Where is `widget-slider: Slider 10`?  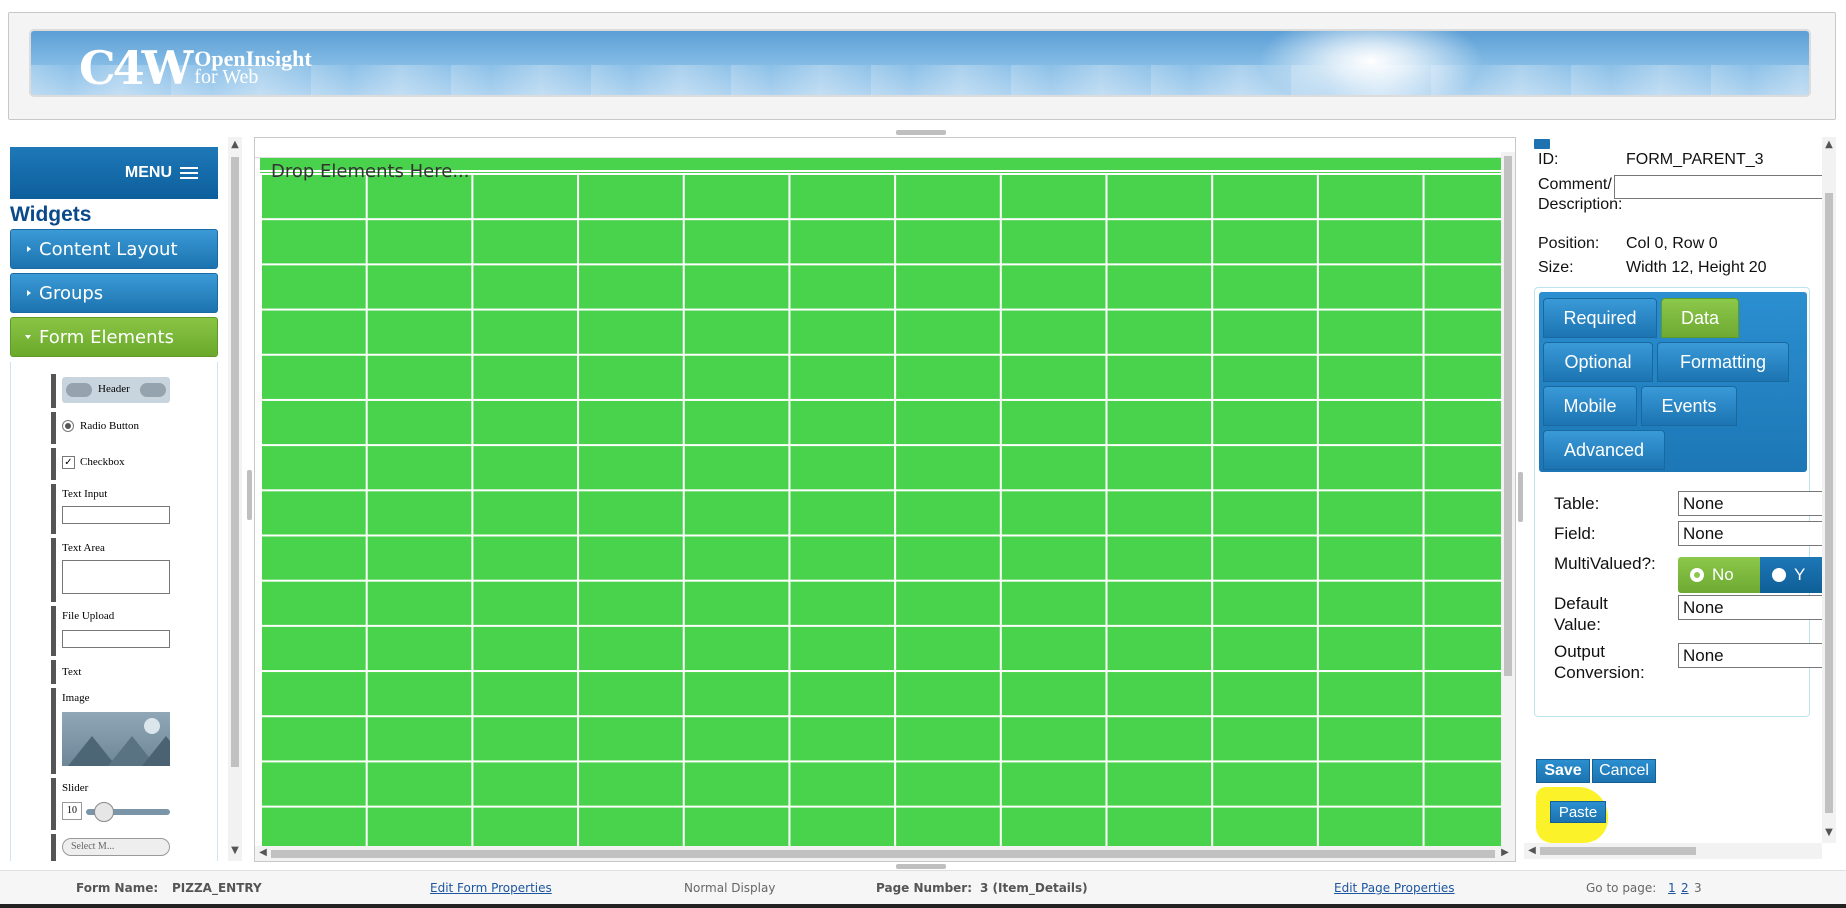 widget-slider: Slider 10 is located at coordinates (113, 804).